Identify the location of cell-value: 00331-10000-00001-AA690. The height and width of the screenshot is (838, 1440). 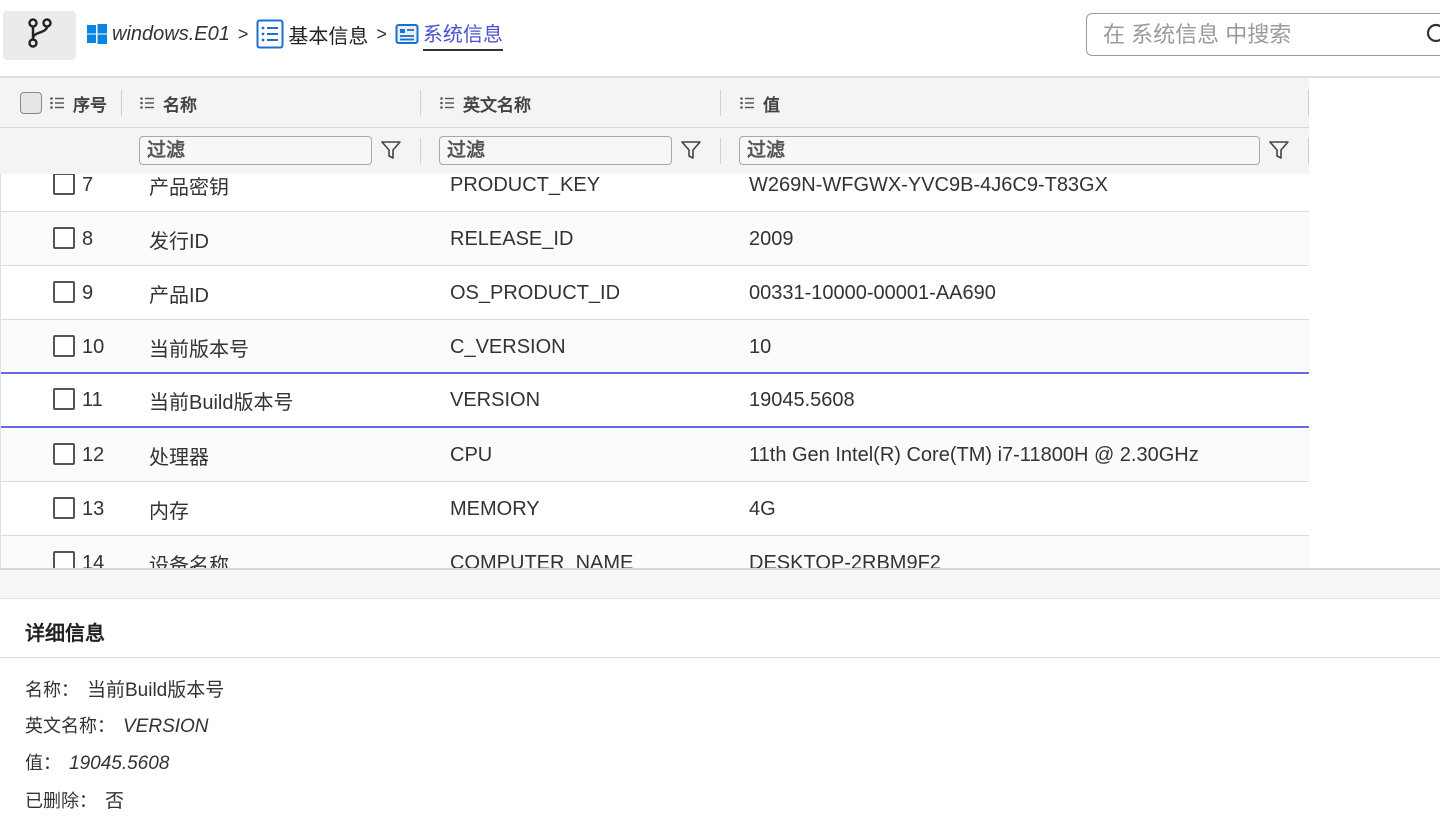
(872, 292).